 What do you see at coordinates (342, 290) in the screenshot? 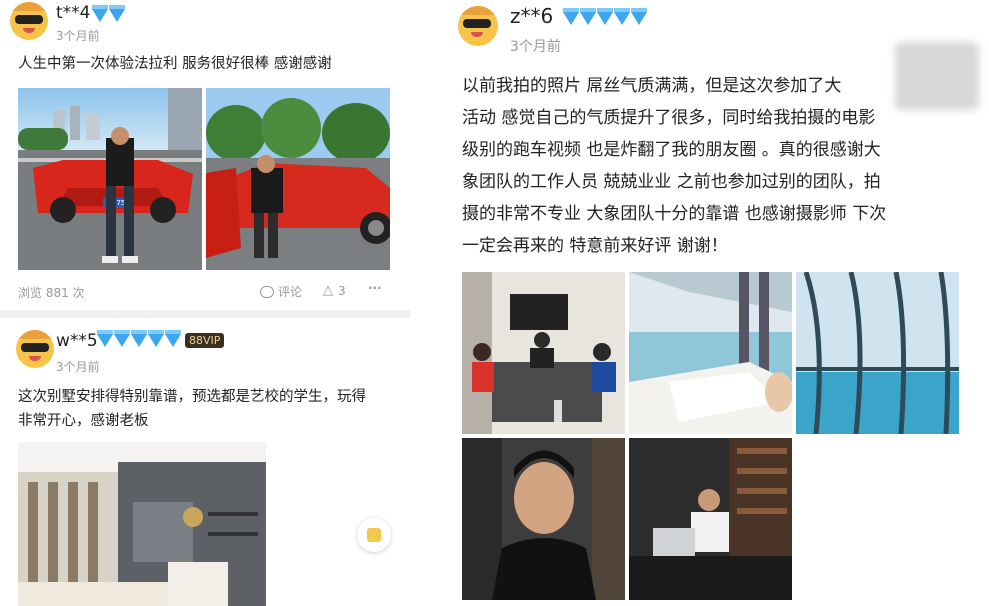
I see `like-count: 3` at bounding box center [342, 290].